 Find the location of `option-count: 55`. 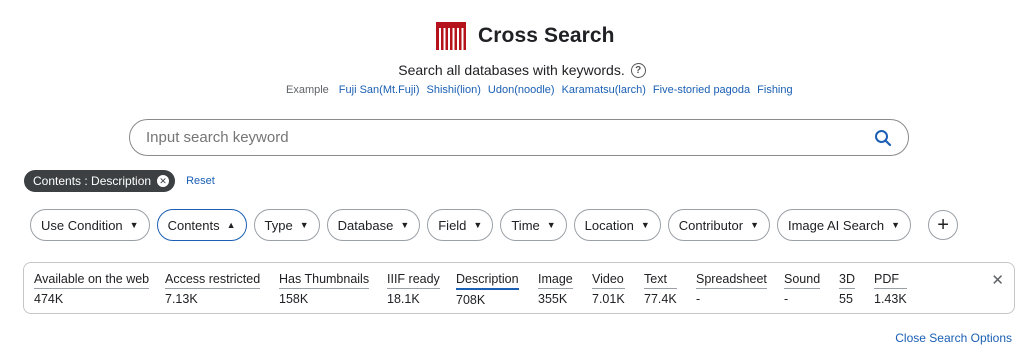

option-count: 55 is located at coordinates (846, 299).